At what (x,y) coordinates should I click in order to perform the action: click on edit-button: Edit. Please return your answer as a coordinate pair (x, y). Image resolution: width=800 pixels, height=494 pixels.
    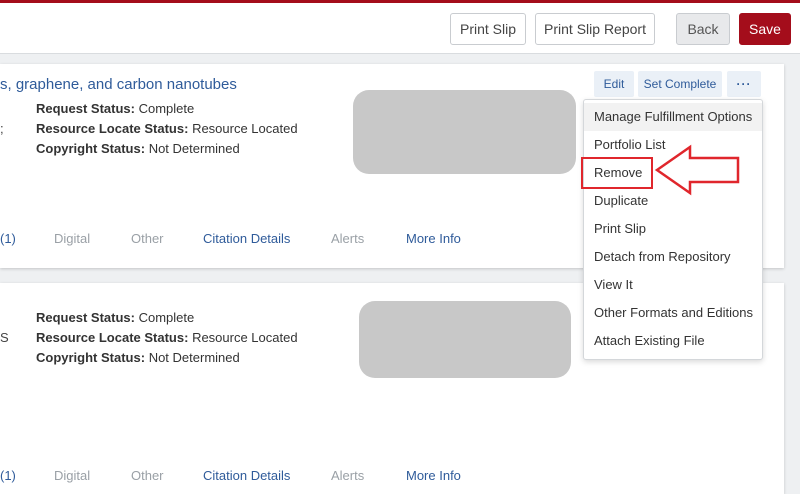
    Looking at the image, I should click on (614, 84).